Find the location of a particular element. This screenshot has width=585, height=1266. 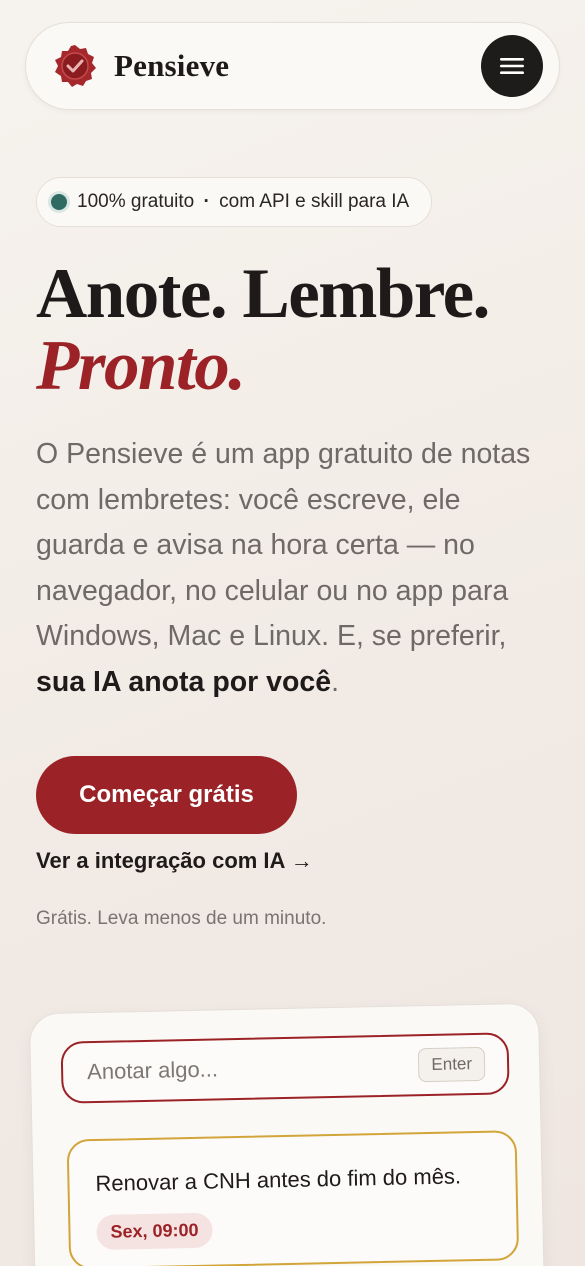

hamburger-menu-icon is located at coordinates (512, 66).